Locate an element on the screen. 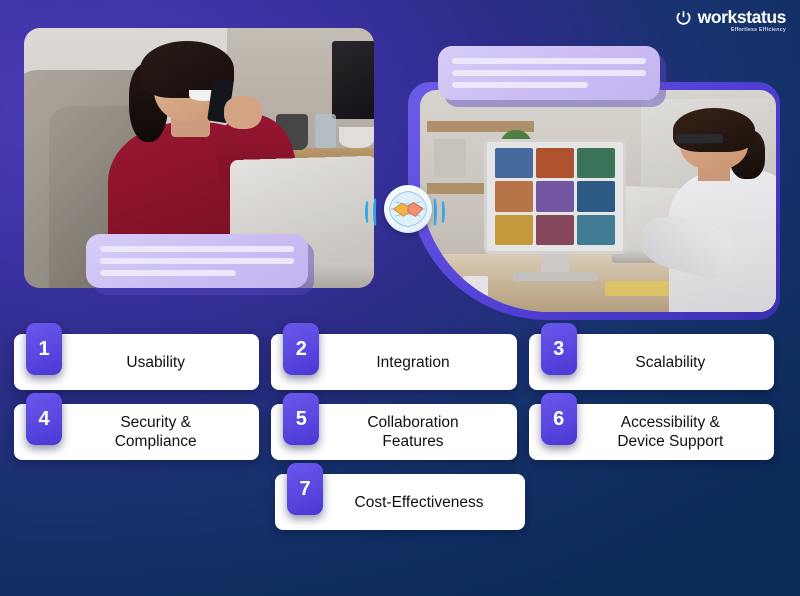  feature-card-collaboration-features: 5 Collaboration Features is located at coordinates (394, 426).